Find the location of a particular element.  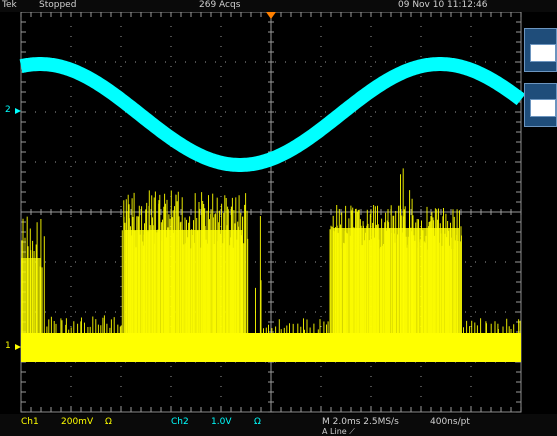

ch1-label: Ch1 is located at coordinates (30, 422).